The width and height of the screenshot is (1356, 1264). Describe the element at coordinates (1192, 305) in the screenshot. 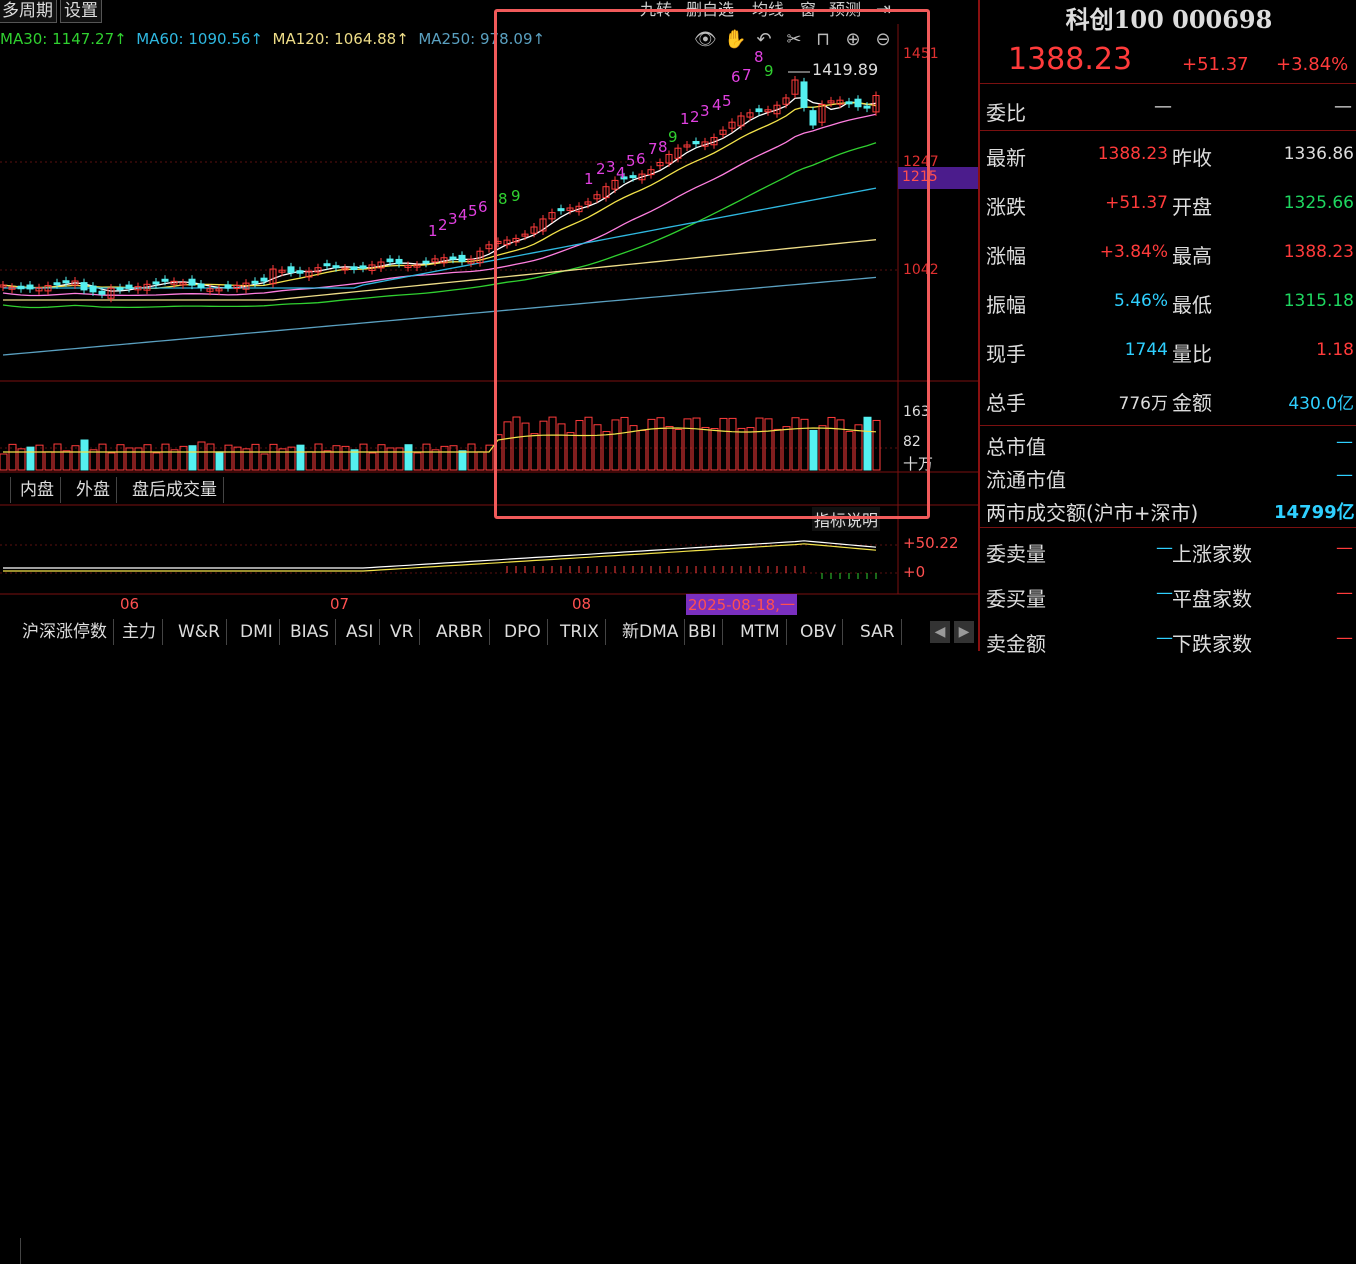

I see `quote-label: 最低` at that location.